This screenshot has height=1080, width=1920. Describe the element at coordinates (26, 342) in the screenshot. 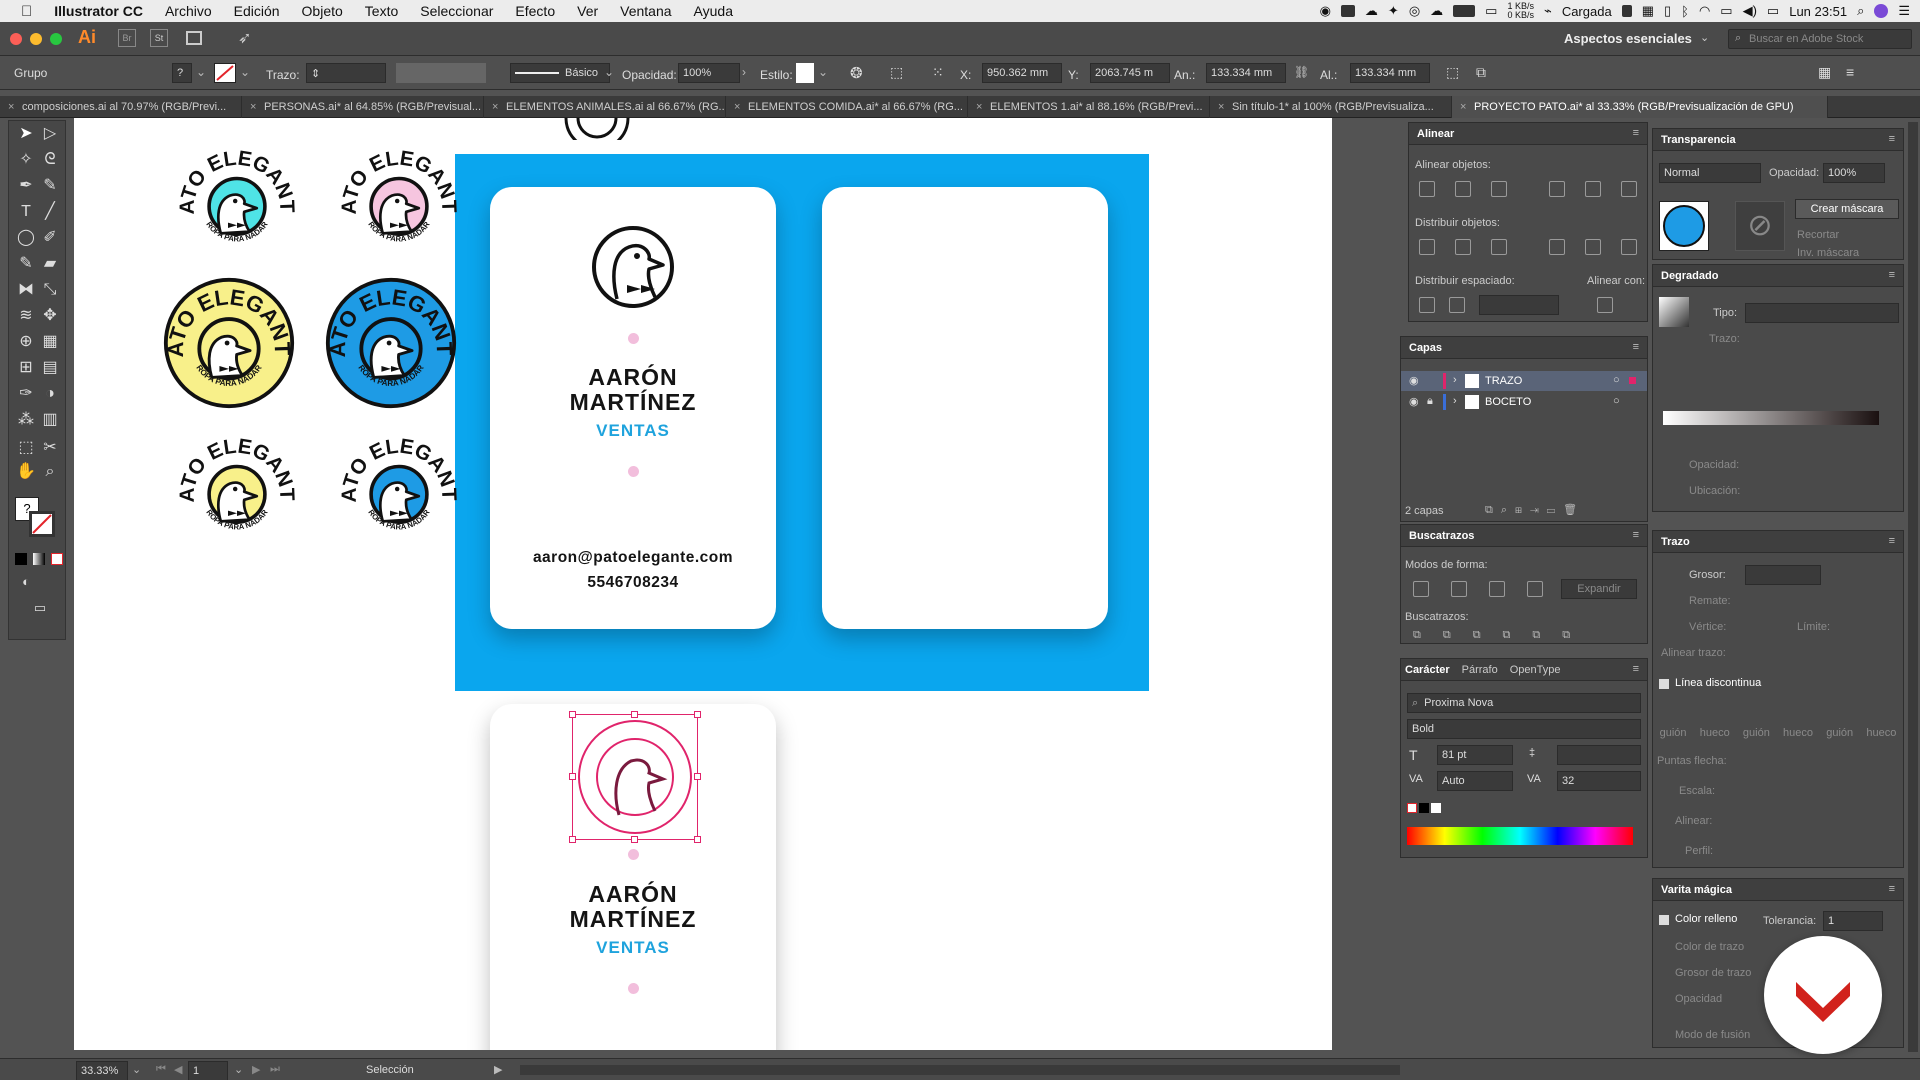

I see `shape-builder-tool-icon: ⊕` at that location.